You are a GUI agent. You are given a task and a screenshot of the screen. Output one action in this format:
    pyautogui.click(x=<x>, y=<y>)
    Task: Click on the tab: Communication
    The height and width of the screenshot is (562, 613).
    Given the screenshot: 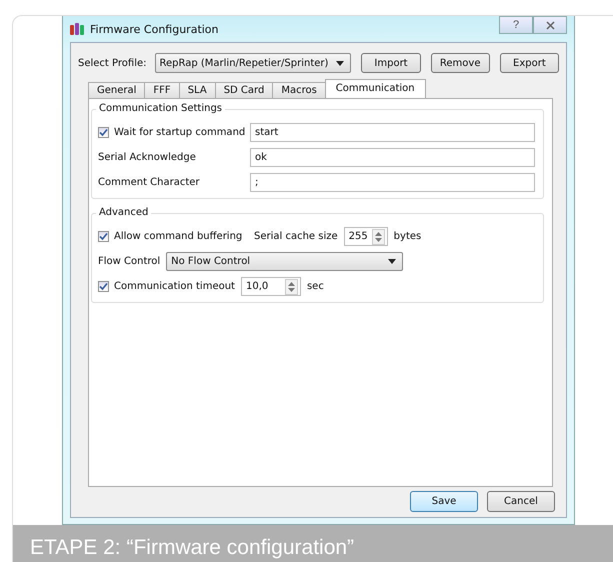 What is the action you would take?
    pyautogui.click(x=375, y=88)
    